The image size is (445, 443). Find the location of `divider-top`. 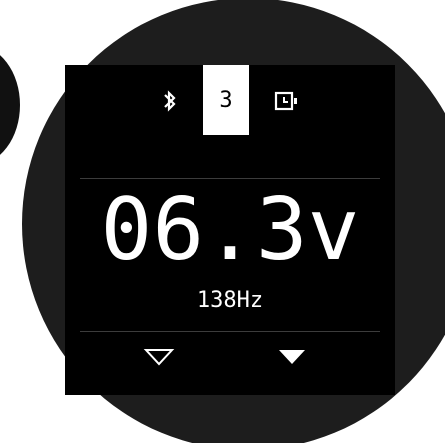

divider-top is located at coordinates (230, 178).